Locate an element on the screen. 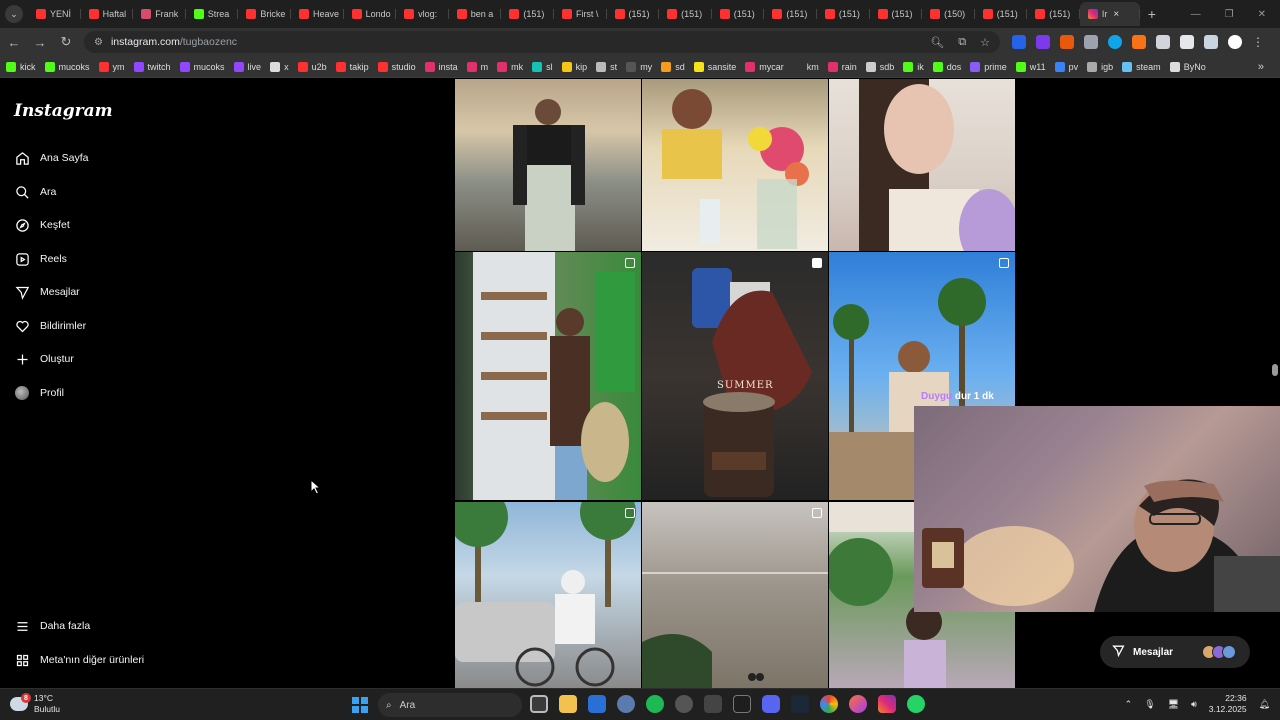 This screenshot has height=720, width=1280. sidebar-item-home: Ana Sayfa is located at coordinates (51, 158).